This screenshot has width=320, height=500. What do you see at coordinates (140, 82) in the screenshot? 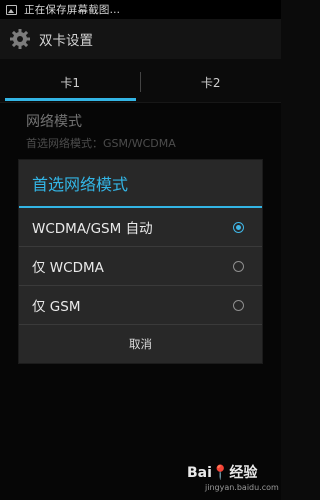
I see `tab-divider` at bounding box center [140, 82].